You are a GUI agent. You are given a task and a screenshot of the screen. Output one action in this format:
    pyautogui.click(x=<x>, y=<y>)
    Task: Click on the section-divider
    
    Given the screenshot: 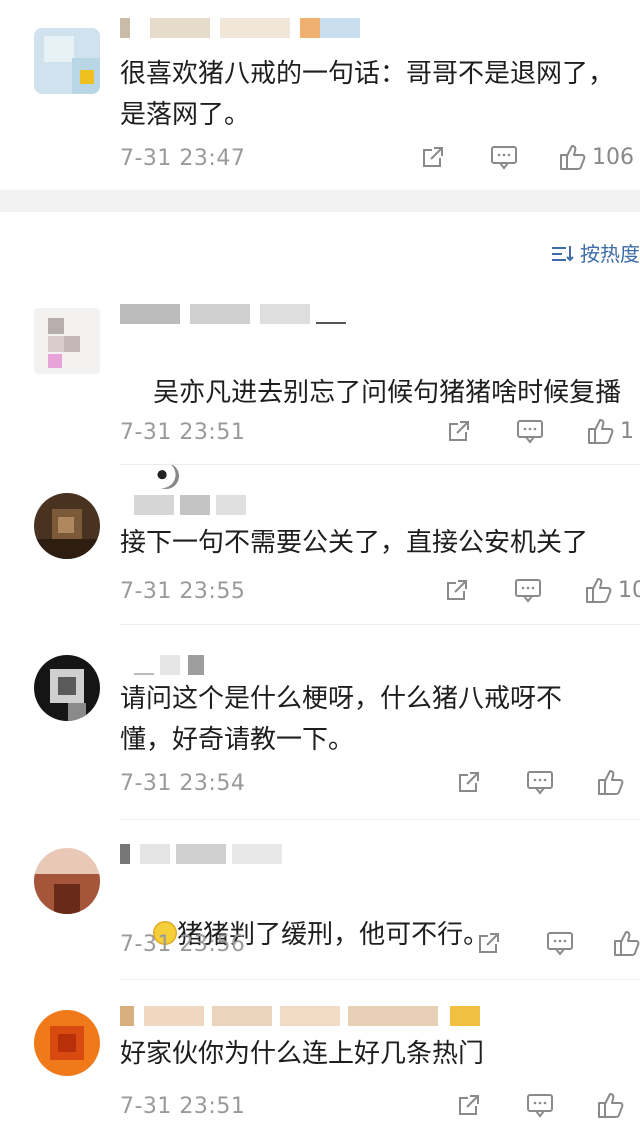 What is the action you would take?
    pyautogui.click(x=320, y=201)
    